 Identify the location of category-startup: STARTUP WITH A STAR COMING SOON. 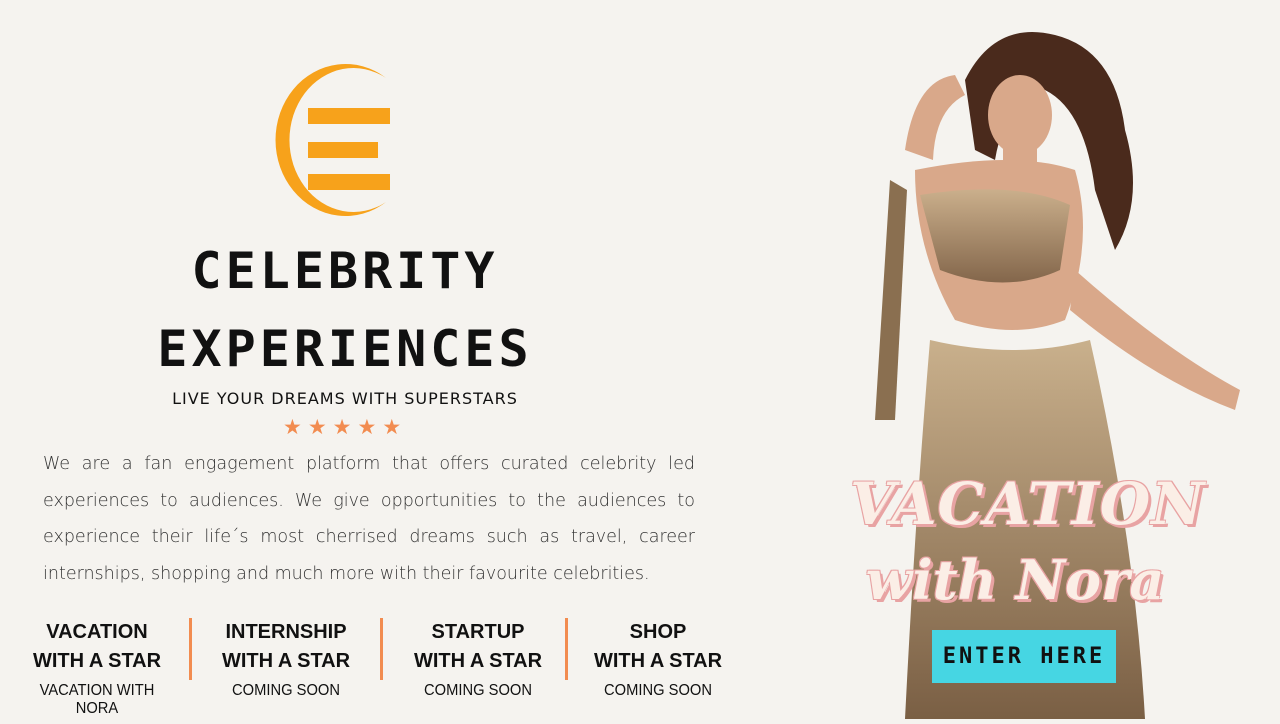
(478, 659).